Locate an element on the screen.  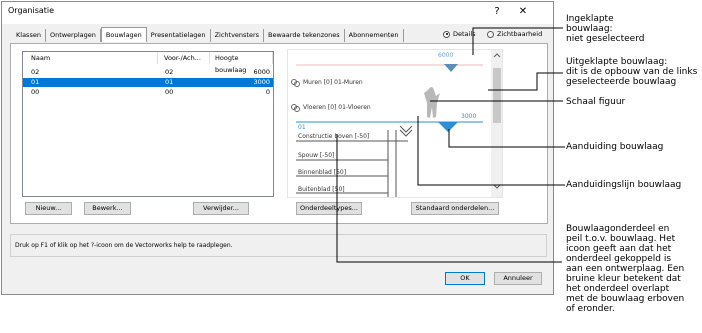
annotation-line: met de bouwlaag erboven is located at coordinates (625, 299).